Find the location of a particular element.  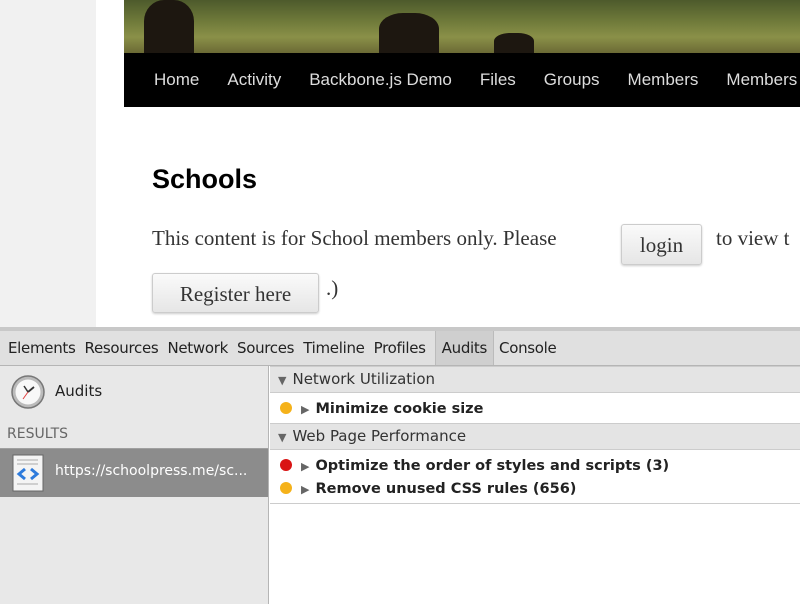

tab-profiles: Profiles is located at coordinates (404, 348).